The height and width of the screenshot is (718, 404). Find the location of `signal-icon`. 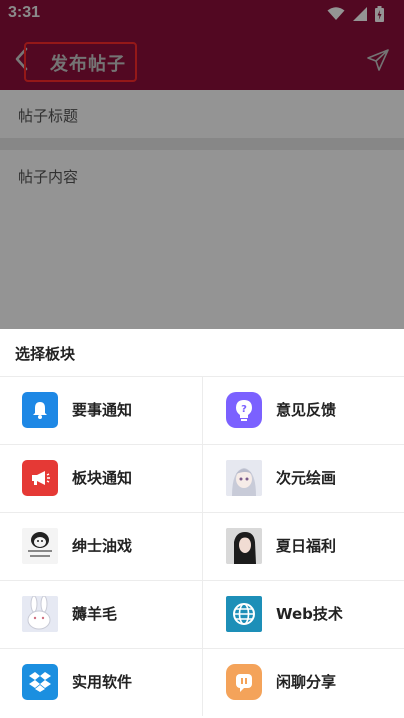

signal-icon is located at coordinates (360, 14).